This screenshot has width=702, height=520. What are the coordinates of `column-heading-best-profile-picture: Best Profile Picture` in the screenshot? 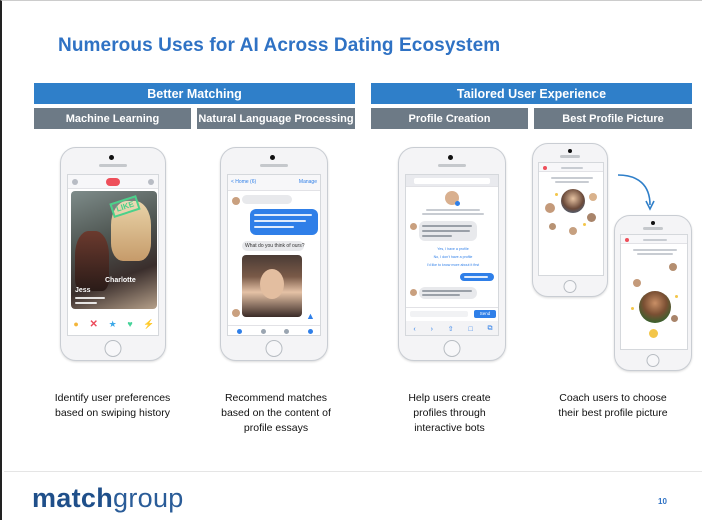 It's located at (613, 118).